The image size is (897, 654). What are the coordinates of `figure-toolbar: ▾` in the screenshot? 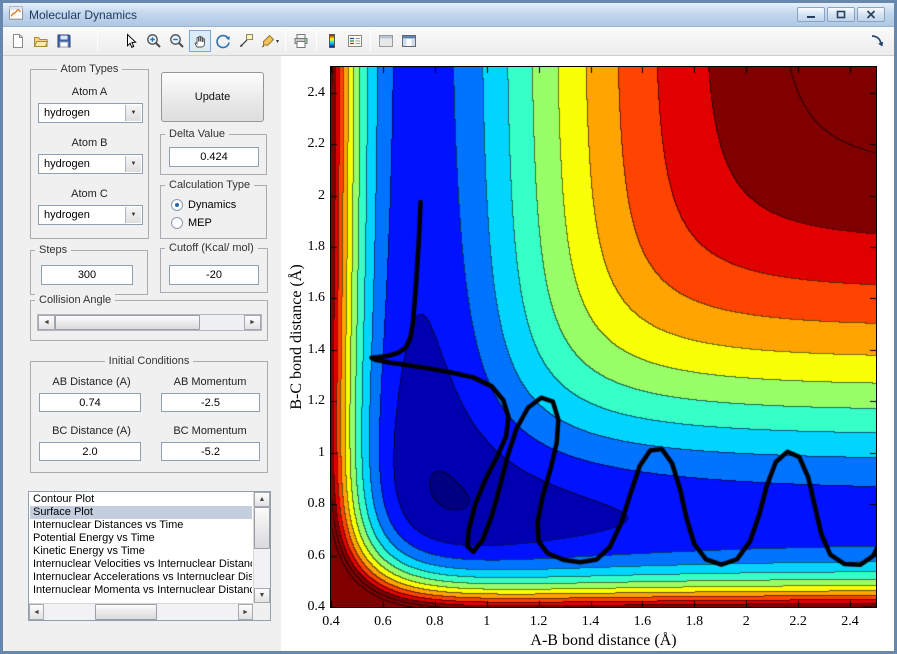 It's located at (448, 41).